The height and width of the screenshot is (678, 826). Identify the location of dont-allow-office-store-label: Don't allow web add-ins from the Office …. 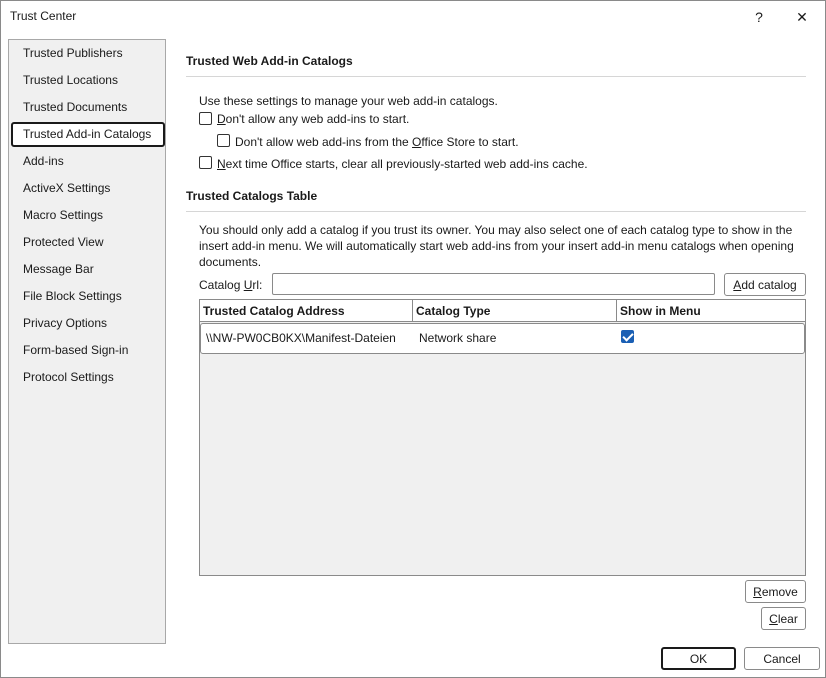
(377, 142).